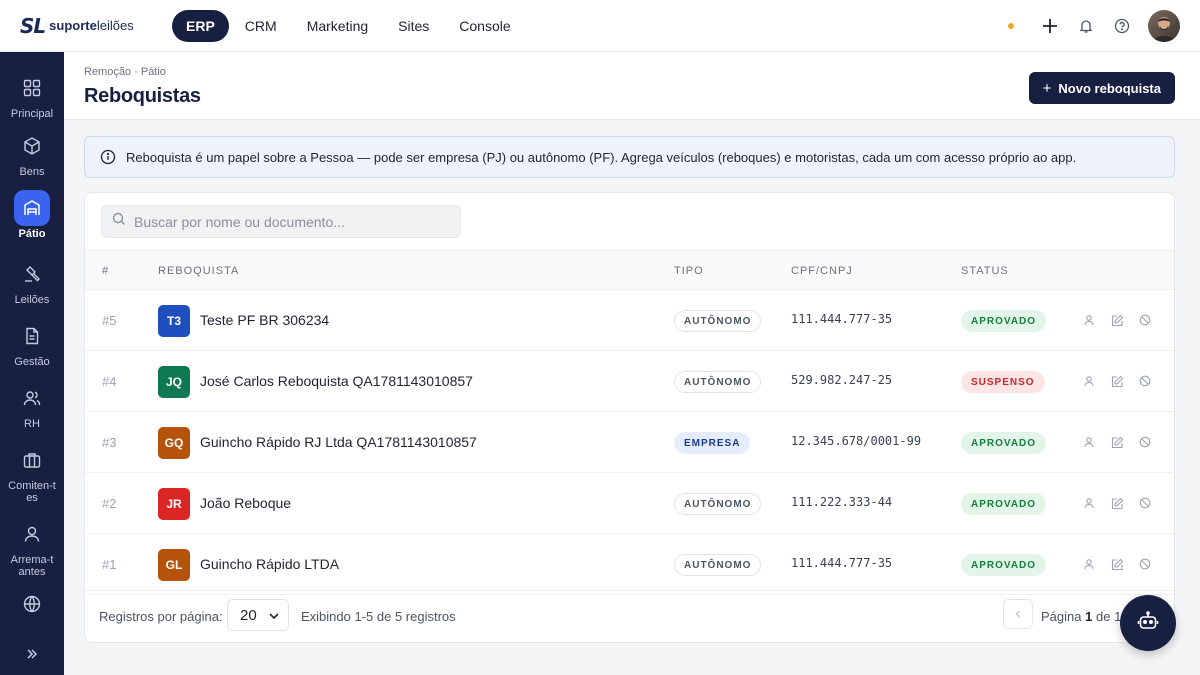  Describe the element at coordinates (269, 564) in the screenshot. I see `reboquista-name: Guincho Rápido LTDA` at that location.